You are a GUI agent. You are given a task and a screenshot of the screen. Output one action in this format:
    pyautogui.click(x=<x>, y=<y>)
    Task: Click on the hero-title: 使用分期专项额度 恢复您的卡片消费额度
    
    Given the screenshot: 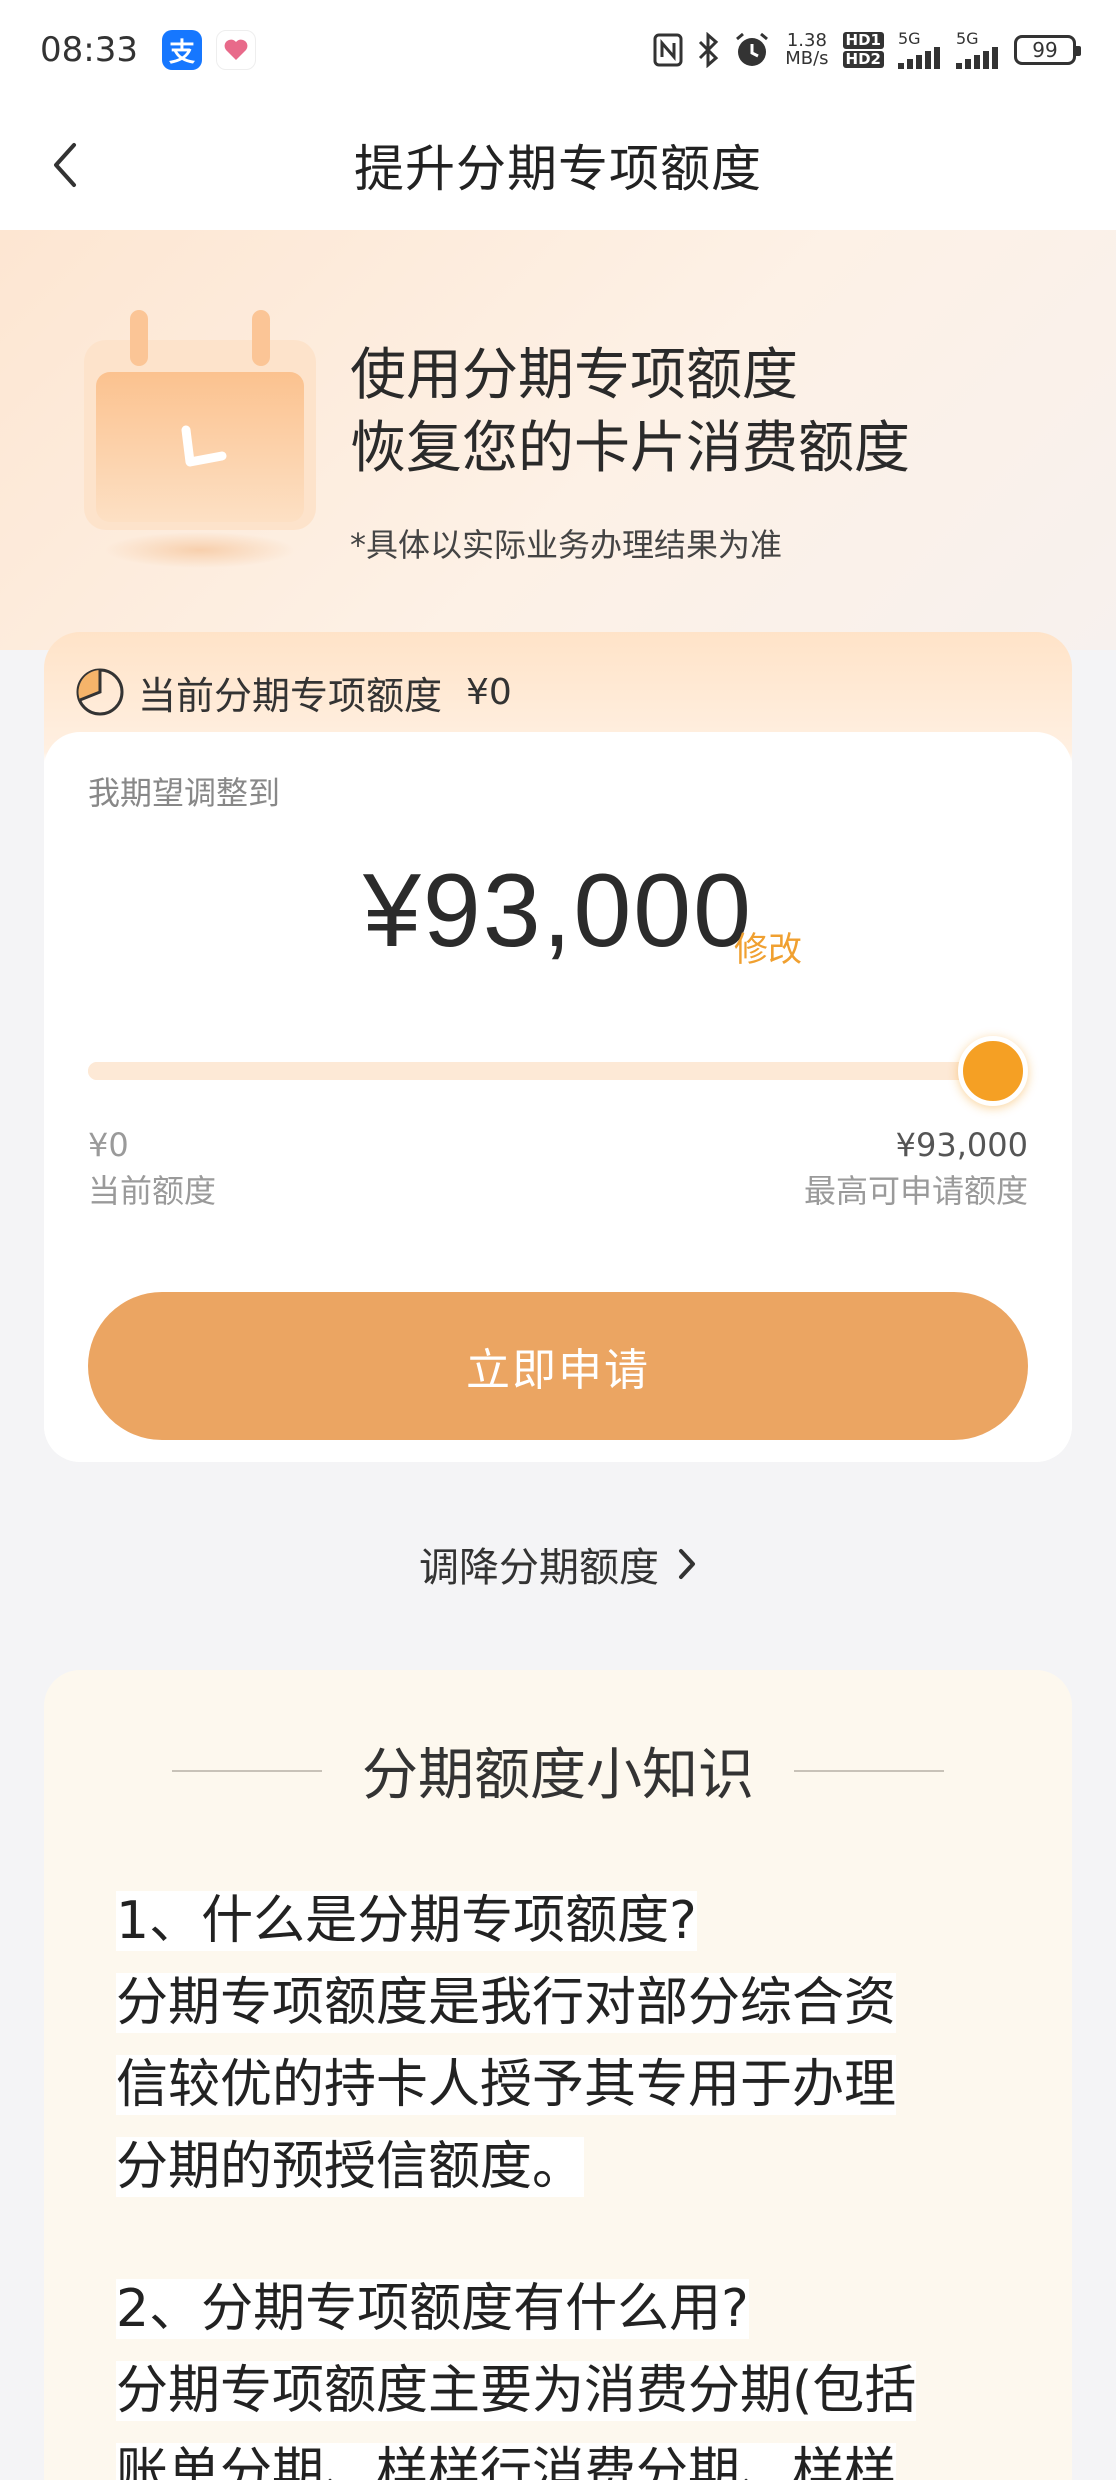 What is the action you would take?
    pyautogui.click(x=630, y=413)
    